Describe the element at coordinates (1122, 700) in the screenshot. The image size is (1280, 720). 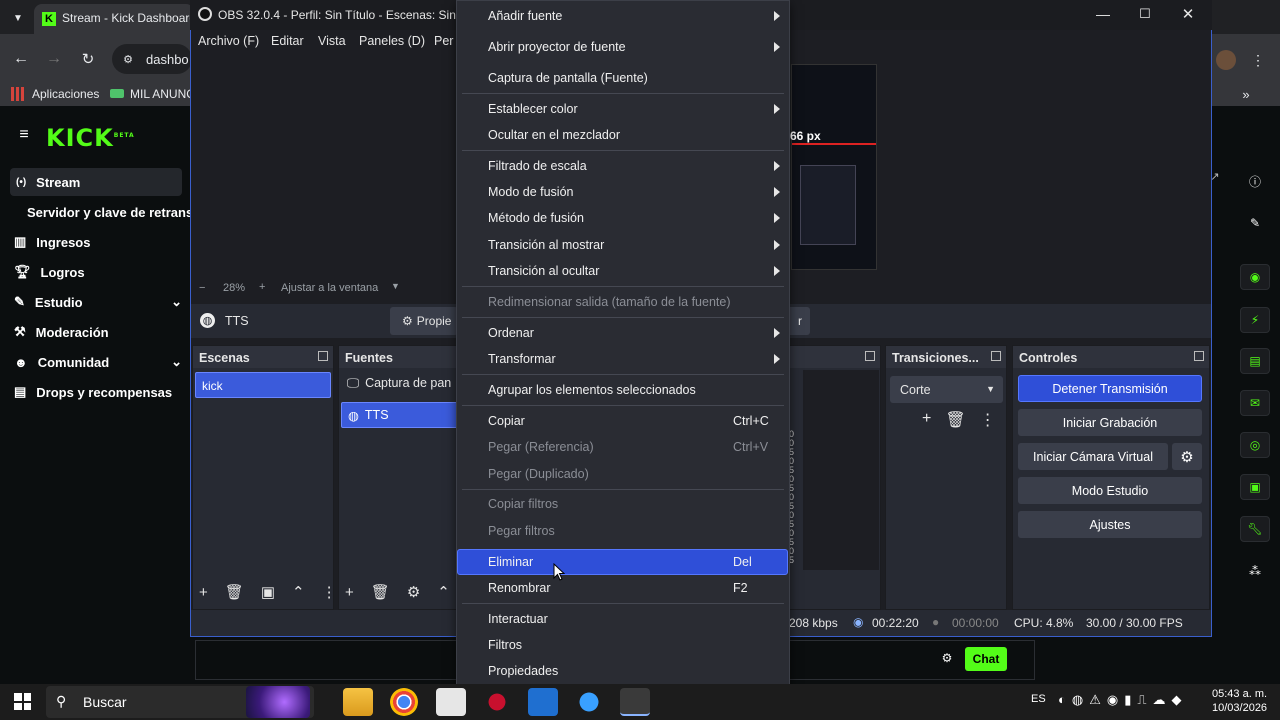
I see `tray-icons: ◐◍⚠◉▮⎍☁◆` at that location.